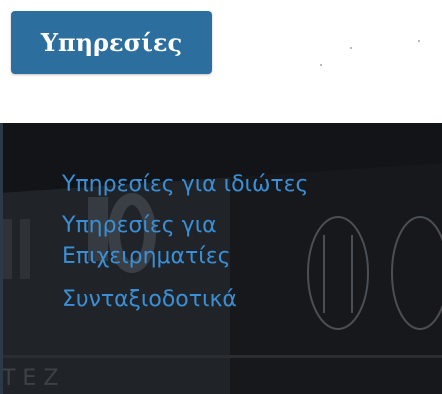 This screenshot has height=394, width=442. What do you see at coordinates (1, 258) in the screenshot?
I see `panel-left-edge` at bounding box center [1, 258].